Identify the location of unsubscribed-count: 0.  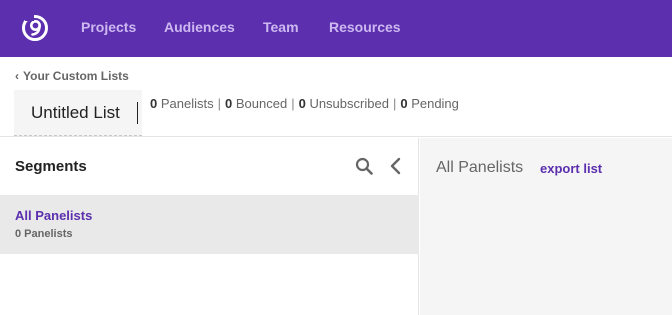
(302, 103).